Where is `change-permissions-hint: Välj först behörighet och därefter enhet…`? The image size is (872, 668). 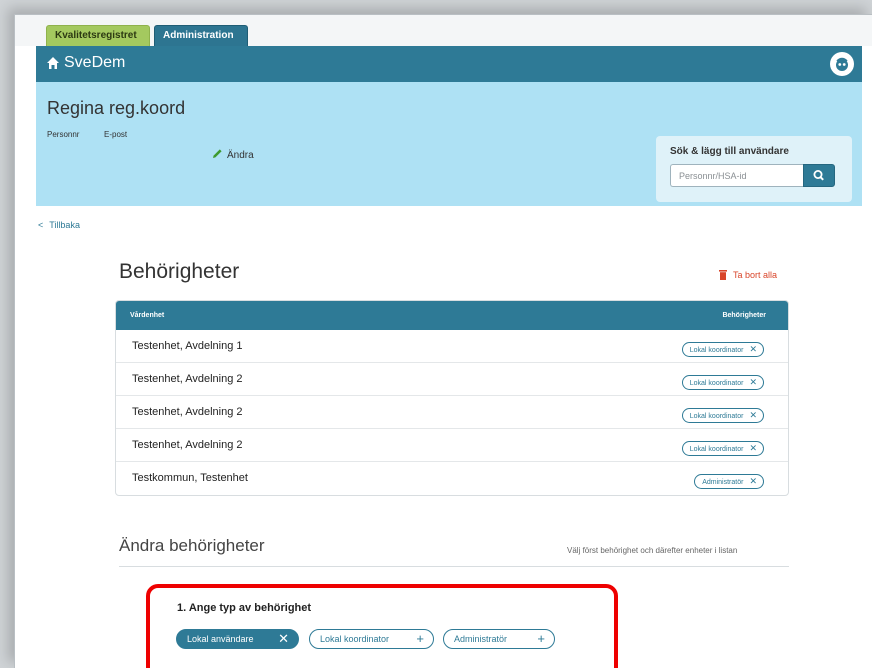 change-permissions-hint: Välj först behörighet och därefter enhet… is located at coordinates (652, 550).